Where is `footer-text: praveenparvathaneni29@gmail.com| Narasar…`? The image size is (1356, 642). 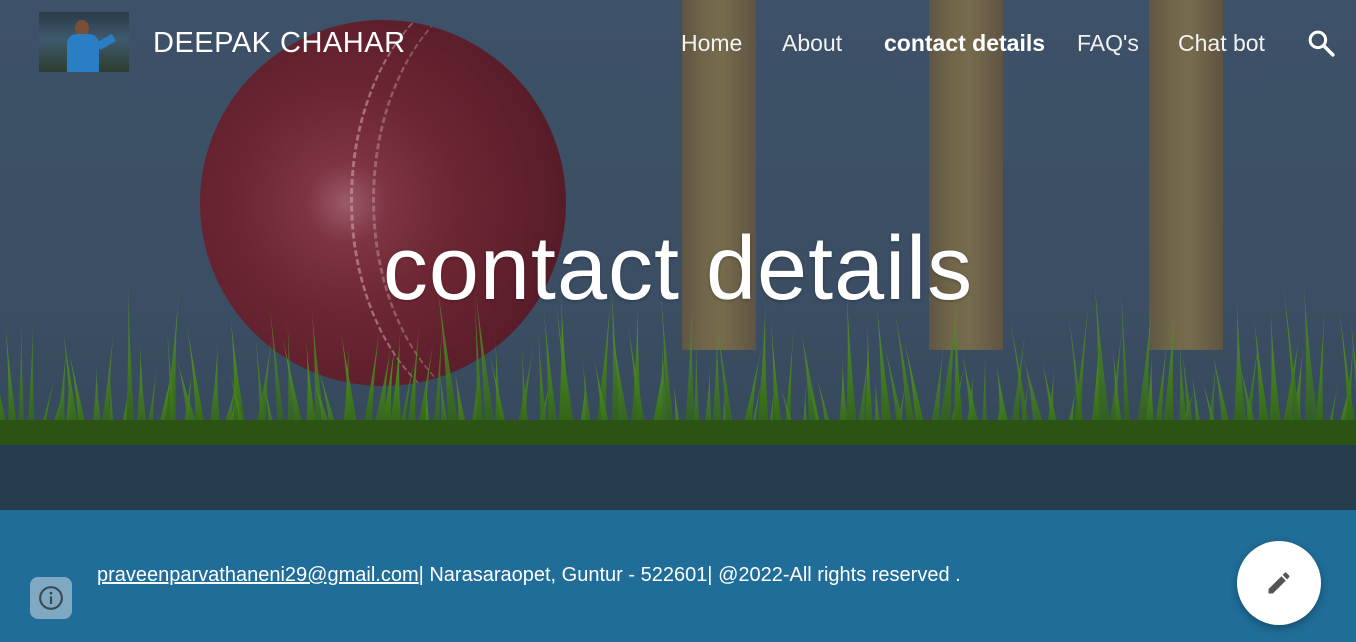
footer-text: praveenparvathaneni29@gmail.com| Narasar… is located at coordinates (529, 575).